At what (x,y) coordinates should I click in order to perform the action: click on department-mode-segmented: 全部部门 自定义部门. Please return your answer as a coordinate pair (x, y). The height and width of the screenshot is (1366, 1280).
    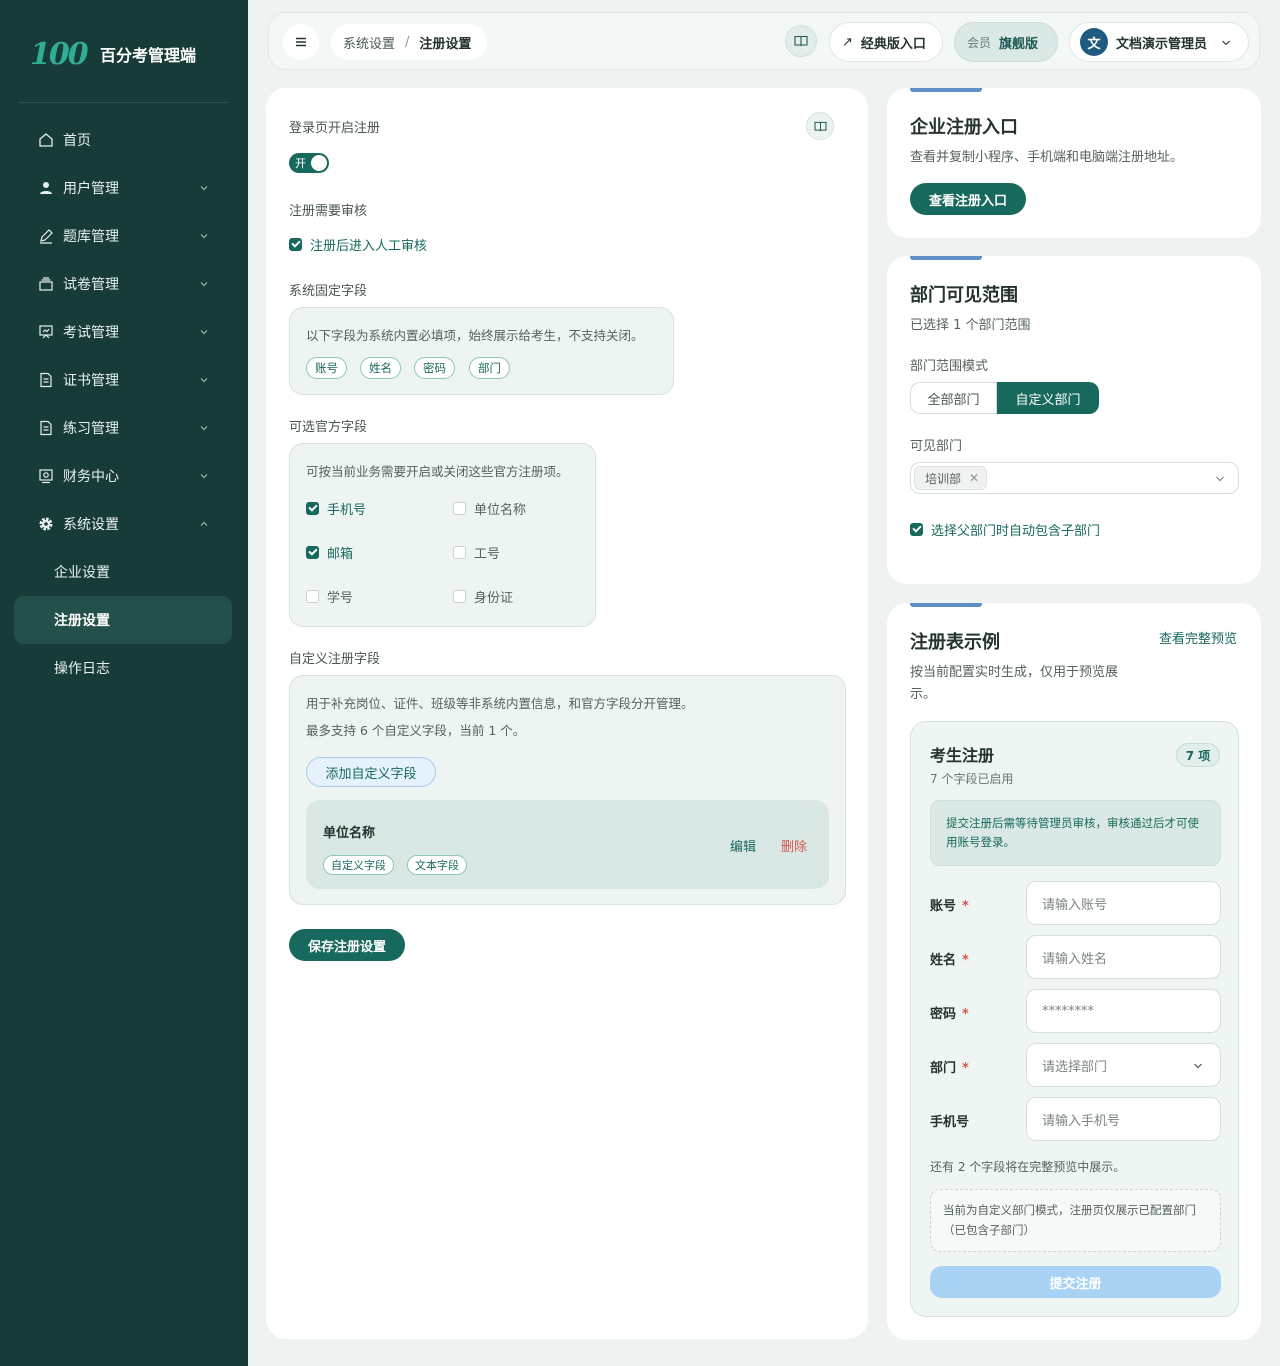
    Looking at the image, I should click on (1004, 398).